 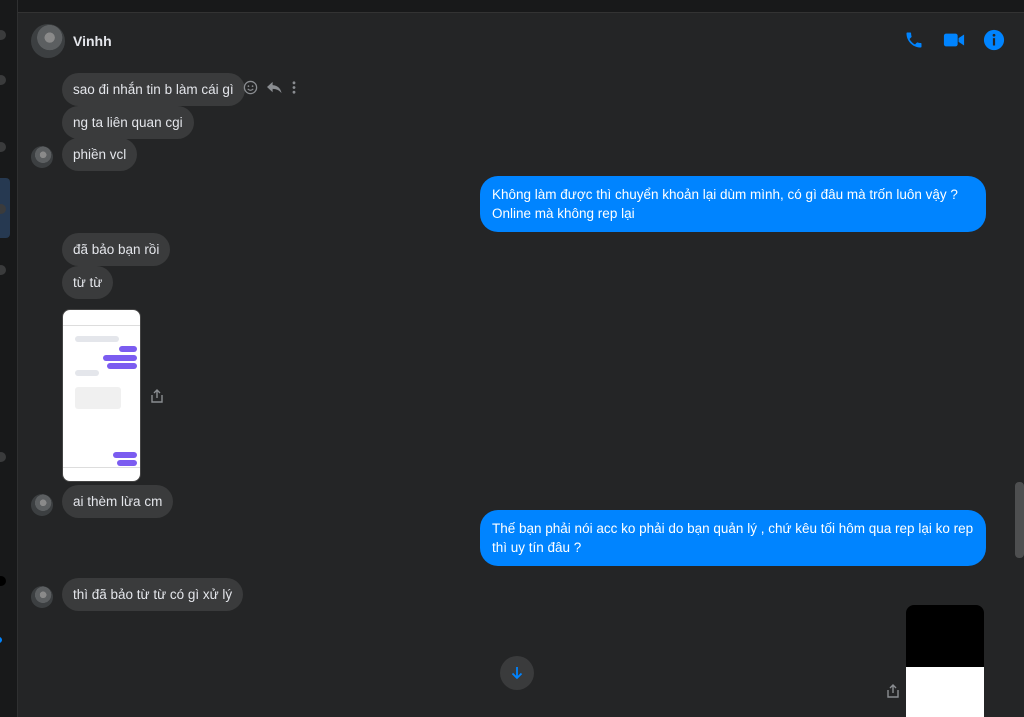 What do you see at coordinates (274, 90) in the screenshot?
I see `reply-icon` at bounding box center [274, 90].